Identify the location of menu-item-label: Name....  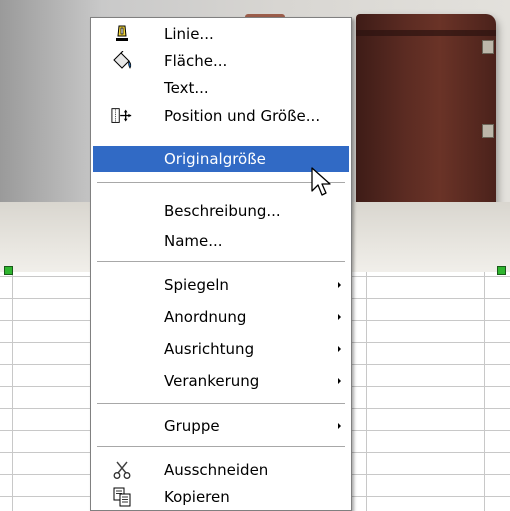
(193, 241).